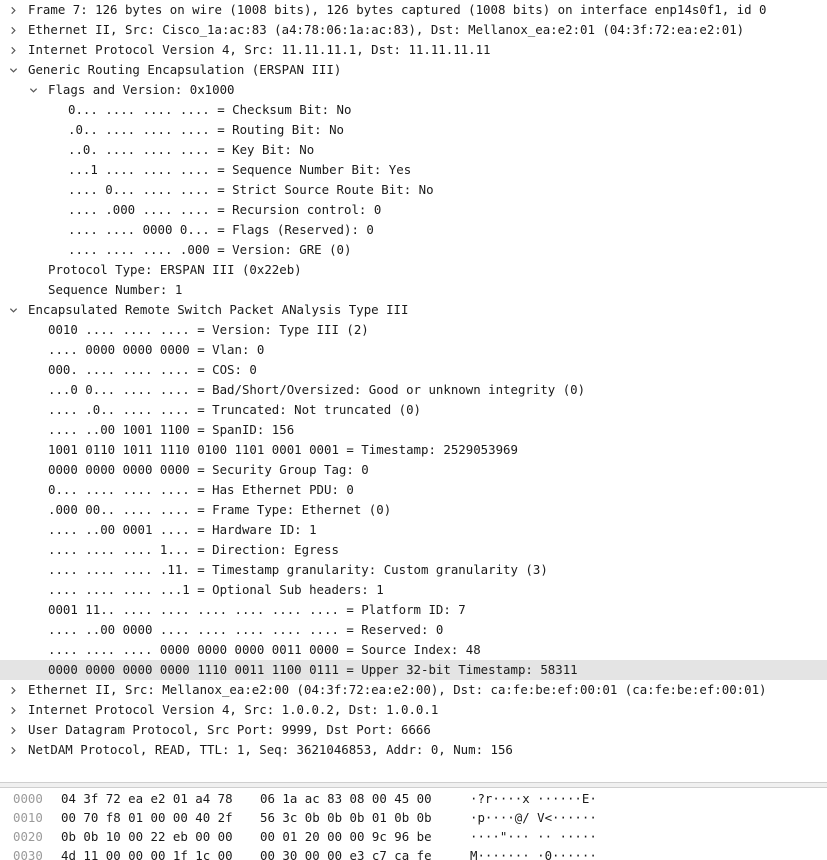 The image size is (827, 860). What do you see at coordinates (346, 798) in the screenshot?
I see `hex-bytes-right: 06 1a ac 83 08 00 45 00` at bounding box center [346, 798].